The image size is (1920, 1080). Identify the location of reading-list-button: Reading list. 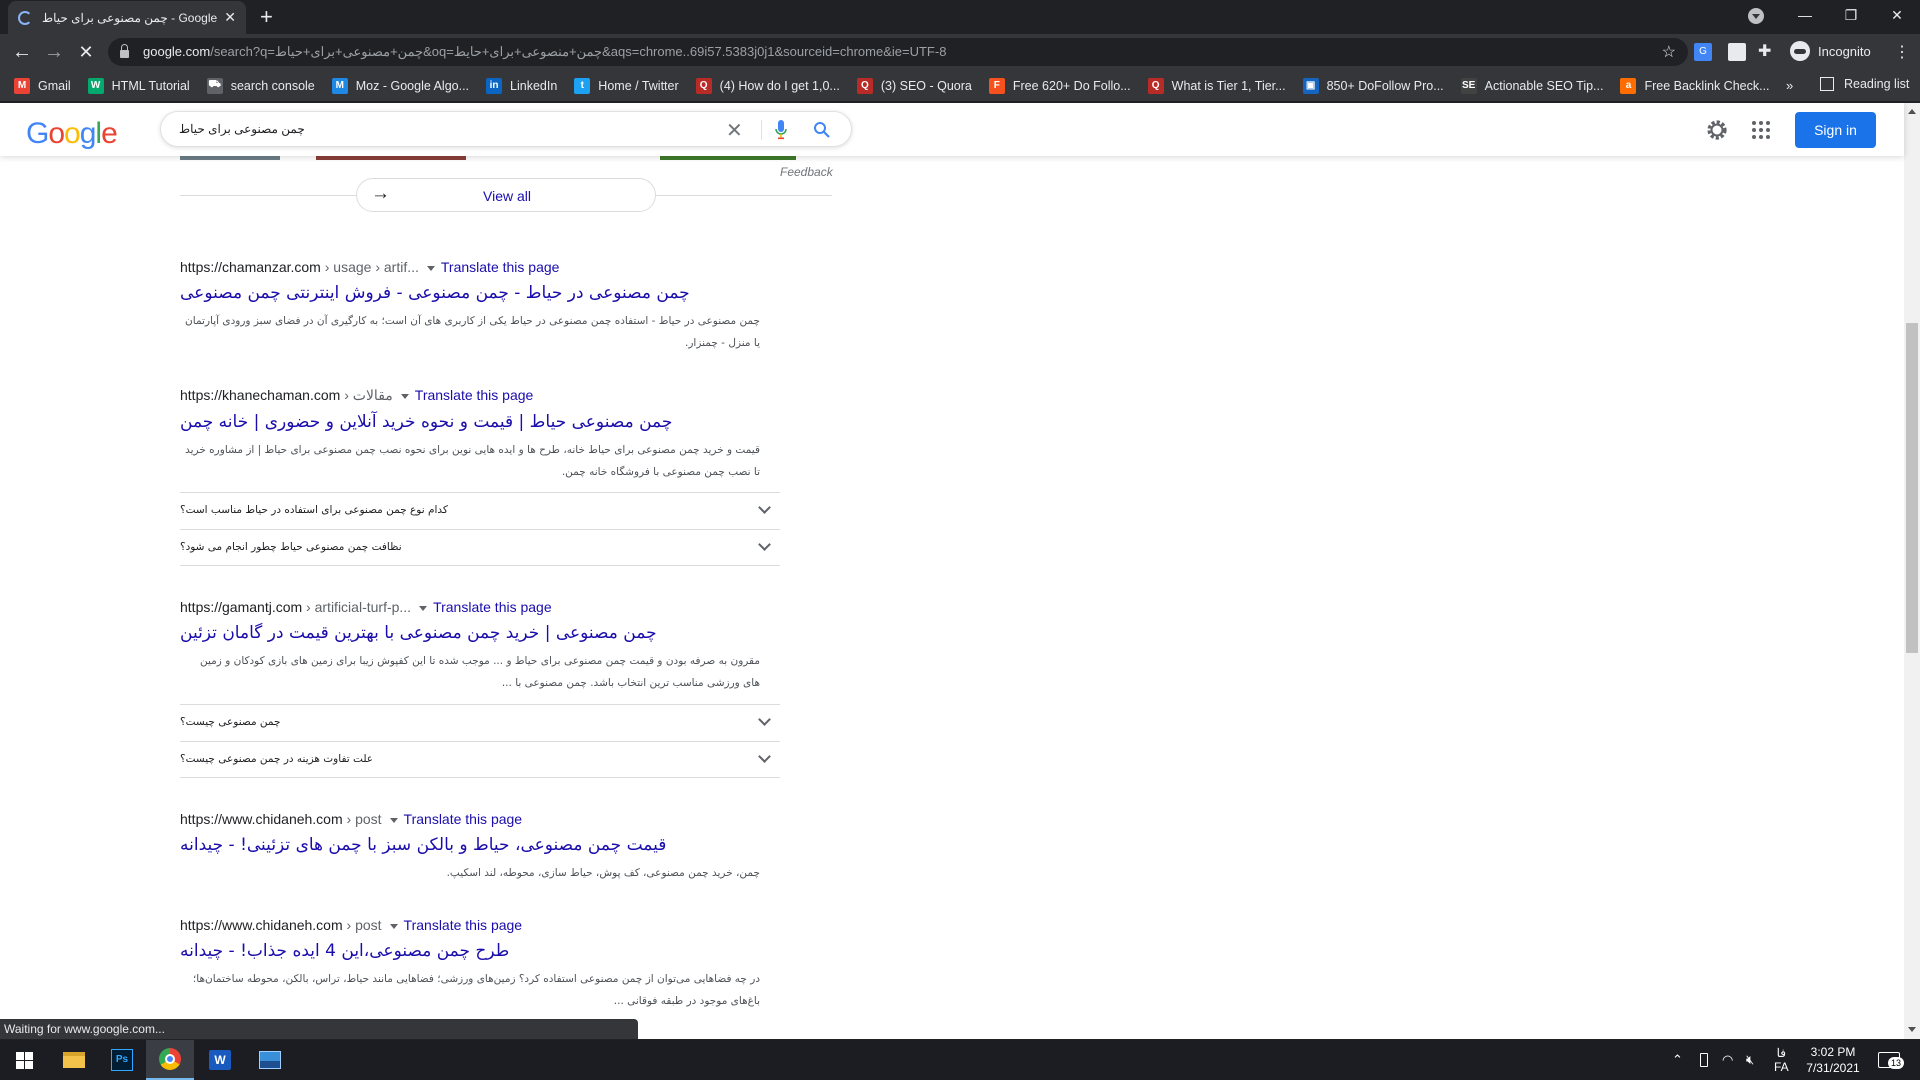
(1864, 84).